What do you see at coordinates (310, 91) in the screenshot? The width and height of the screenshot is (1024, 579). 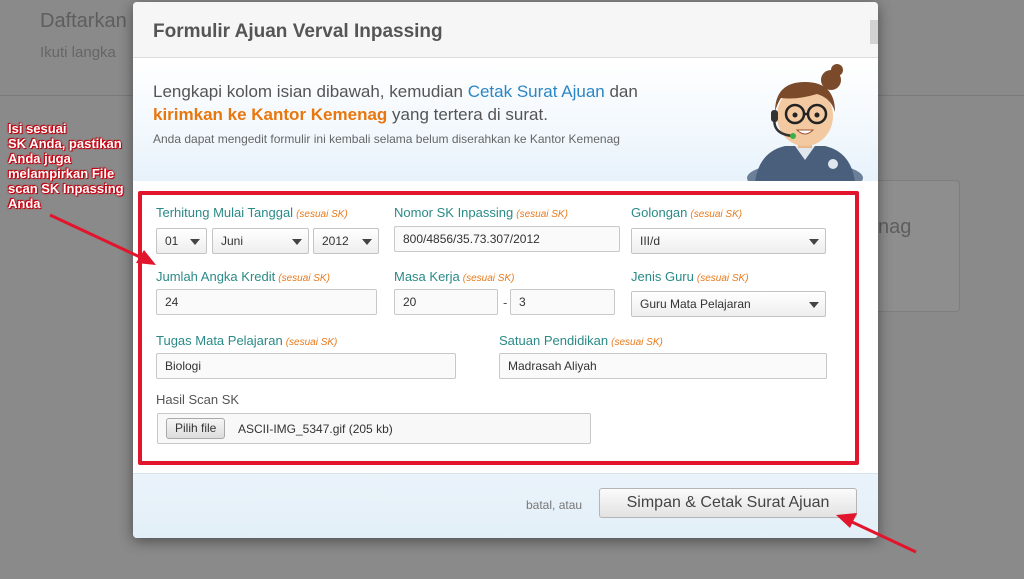 I see `intro-text: Lengkapi kolom isian dibawah, kemudian` at bounding box center [310, 91].